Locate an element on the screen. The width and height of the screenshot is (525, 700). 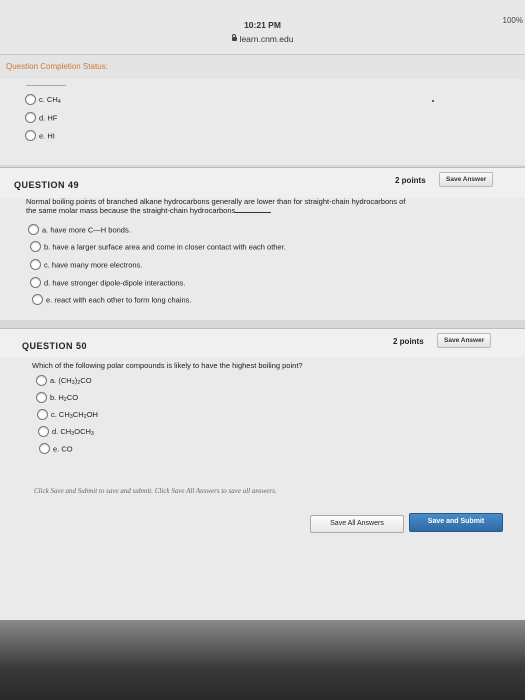
q50-option-c: c. CH3CH2OH is located at coordinates (67, 415).